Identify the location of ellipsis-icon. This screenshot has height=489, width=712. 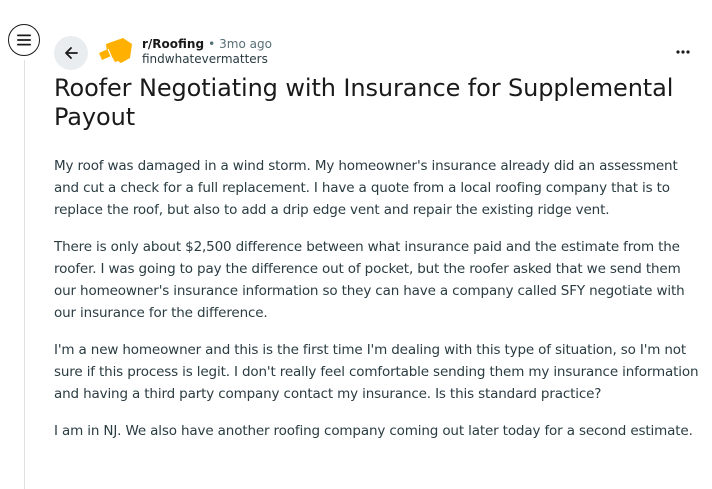
(683, 52).